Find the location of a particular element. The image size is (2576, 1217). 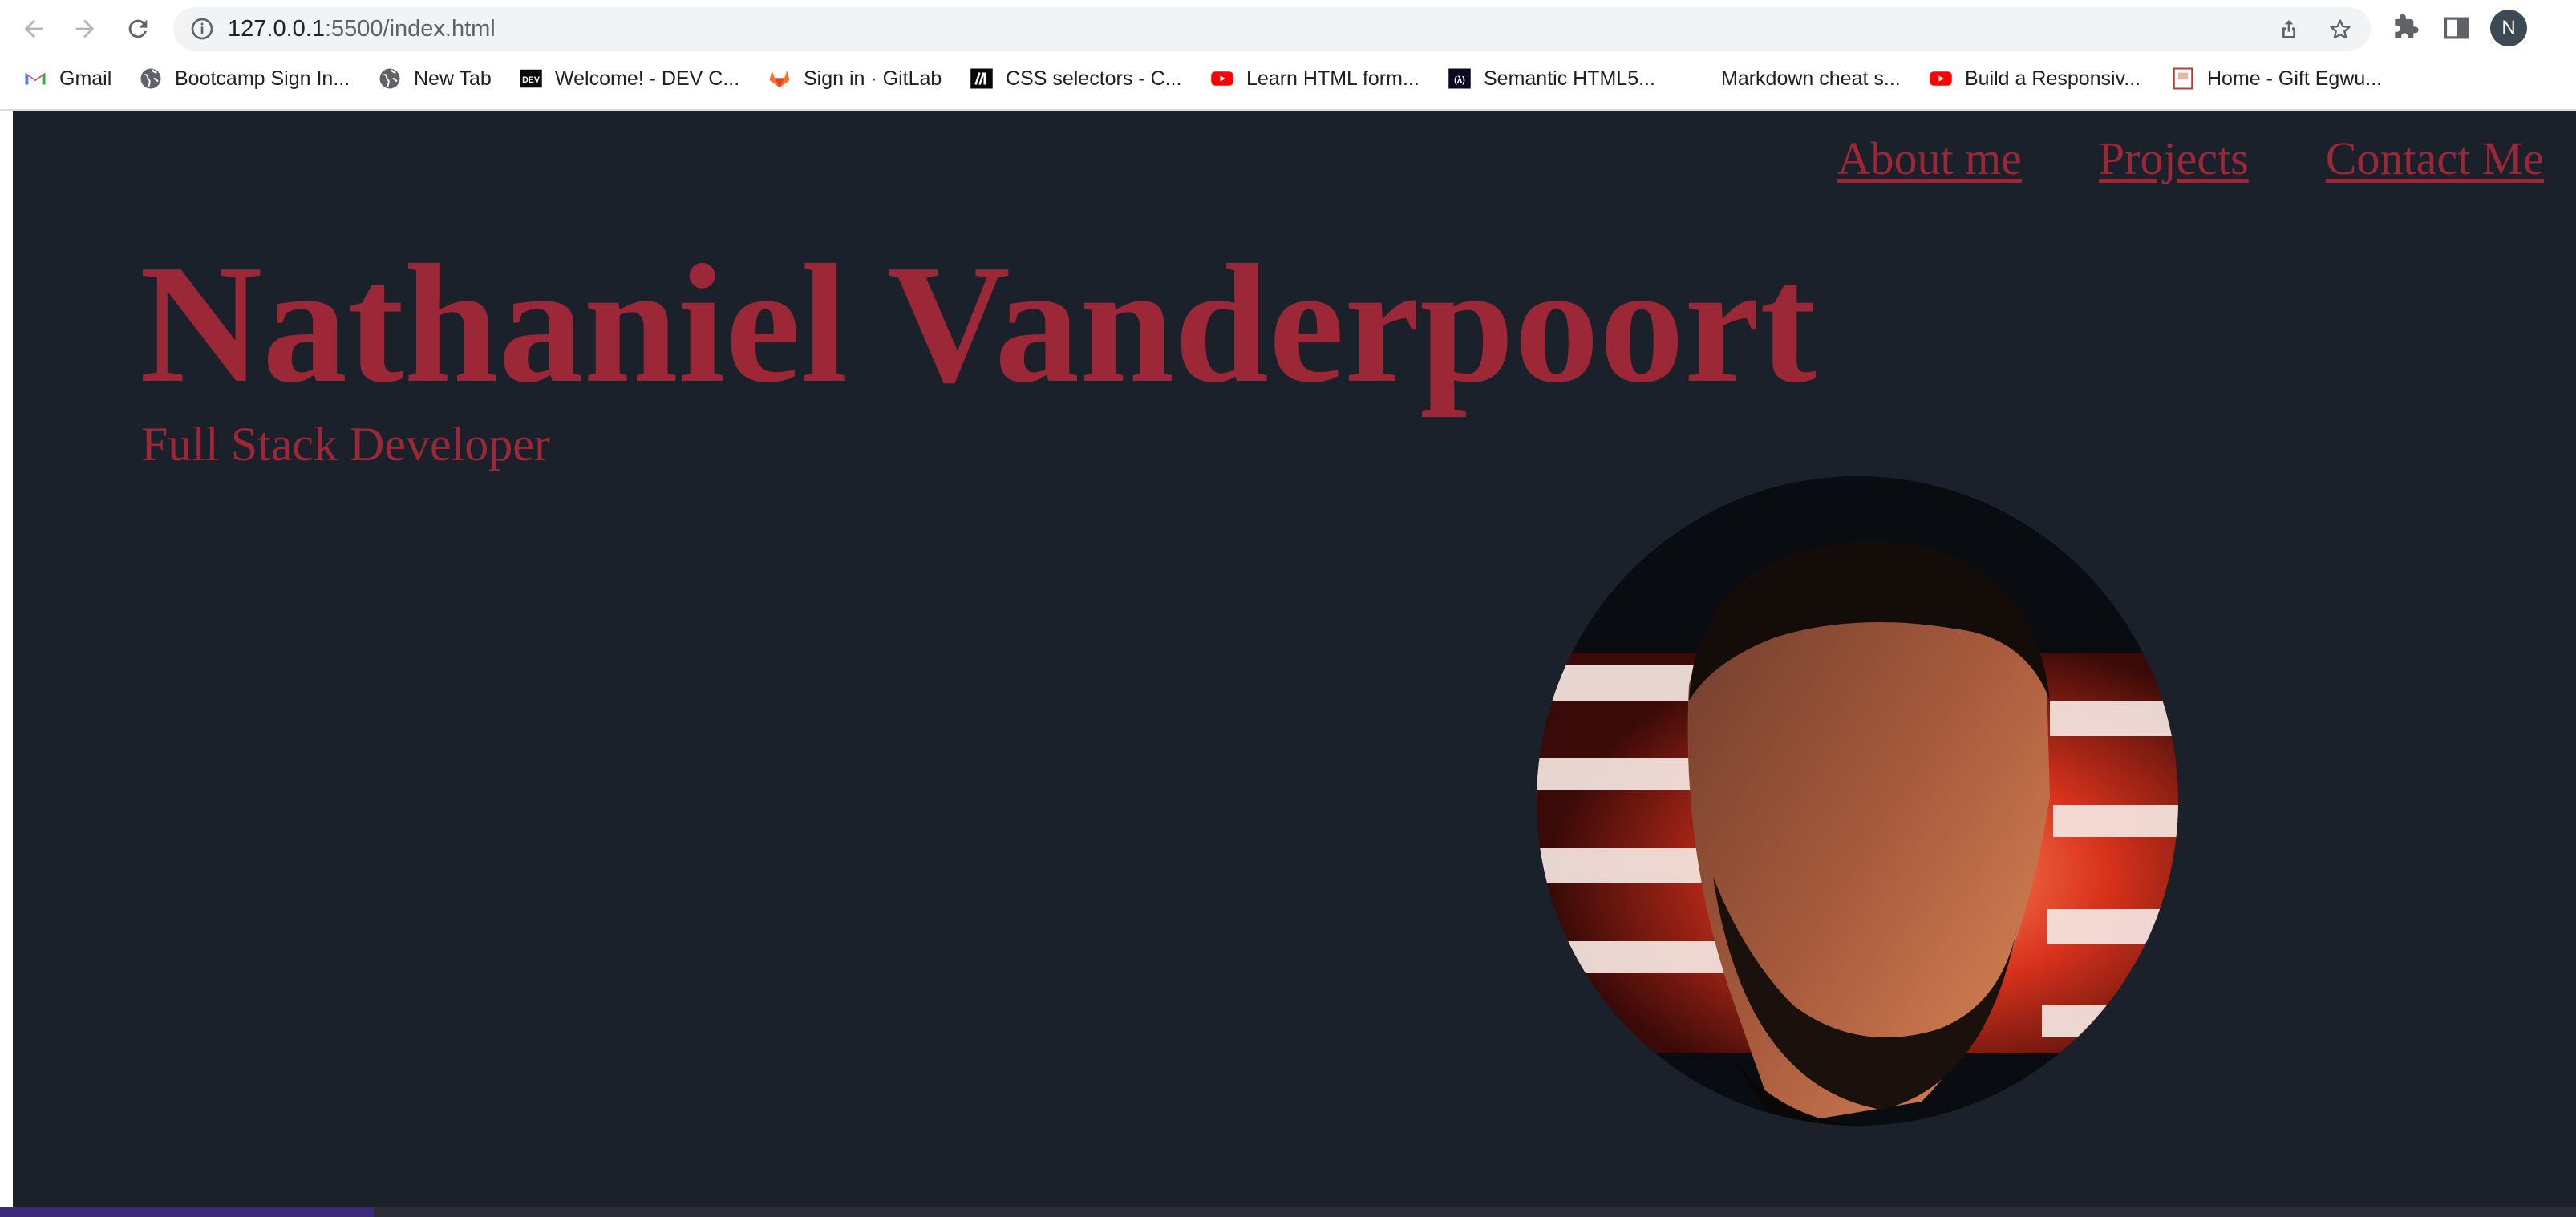

mdn-icon is located at coordinates (982, 78).